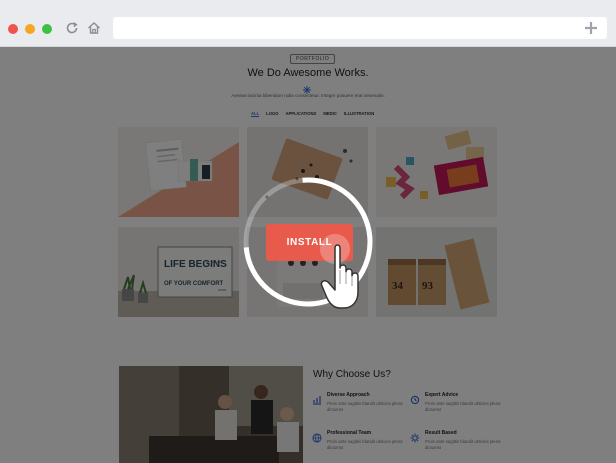  What do you see at coordinates (72, 28) in the screenshot?
I see `reload-icon` at bounding box center [72, 28].